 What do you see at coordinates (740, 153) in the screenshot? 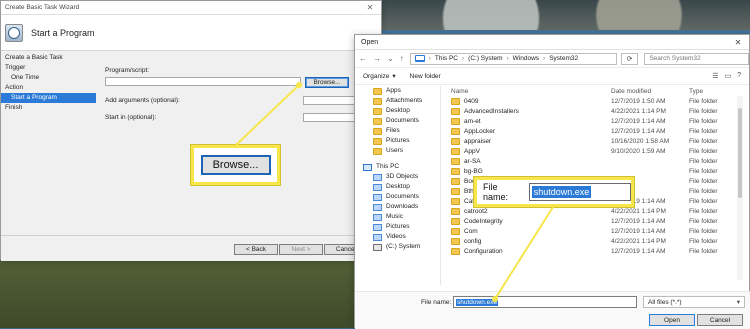
I see `scrollbar-thumb` at bounding box center [740, 153].